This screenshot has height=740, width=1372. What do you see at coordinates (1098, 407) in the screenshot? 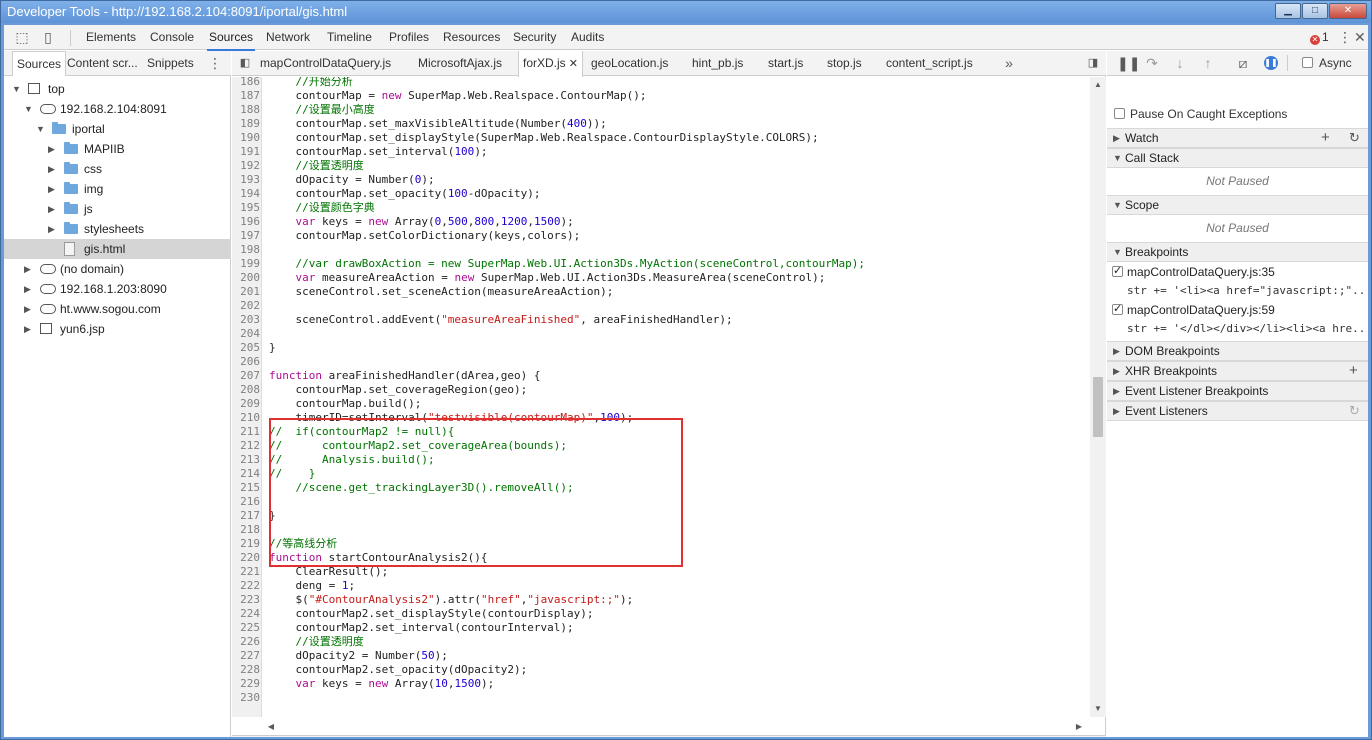
I see `scrollbar-thumb` at bounding box center [1098, 407].